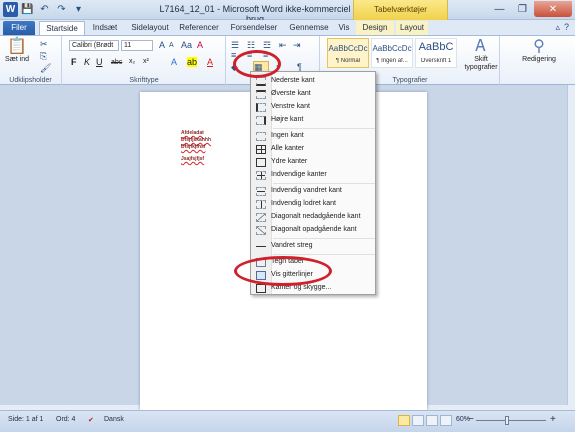  I want to click on diagonal-up-border-icon, so click(261, 230).